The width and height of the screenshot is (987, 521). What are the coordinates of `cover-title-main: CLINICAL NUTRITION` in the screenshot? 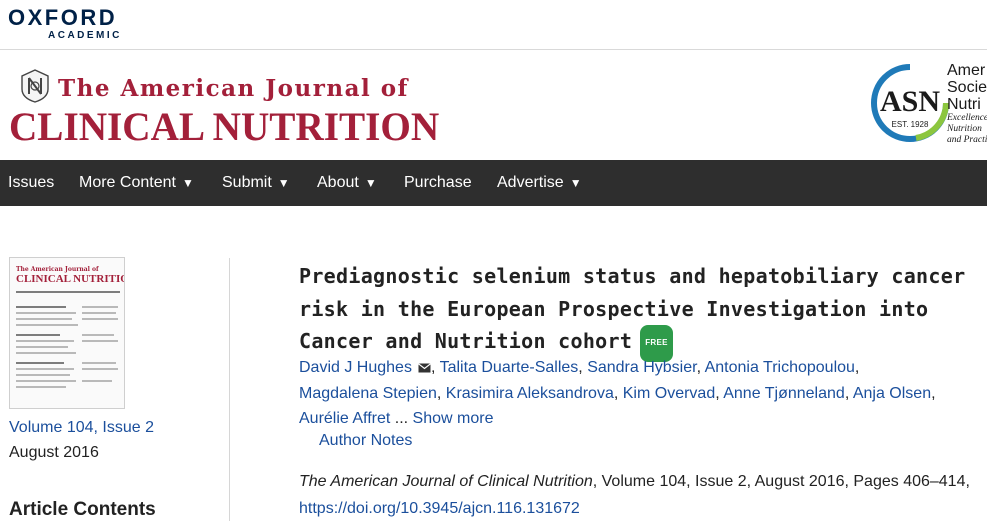 It's located at (70, 279).